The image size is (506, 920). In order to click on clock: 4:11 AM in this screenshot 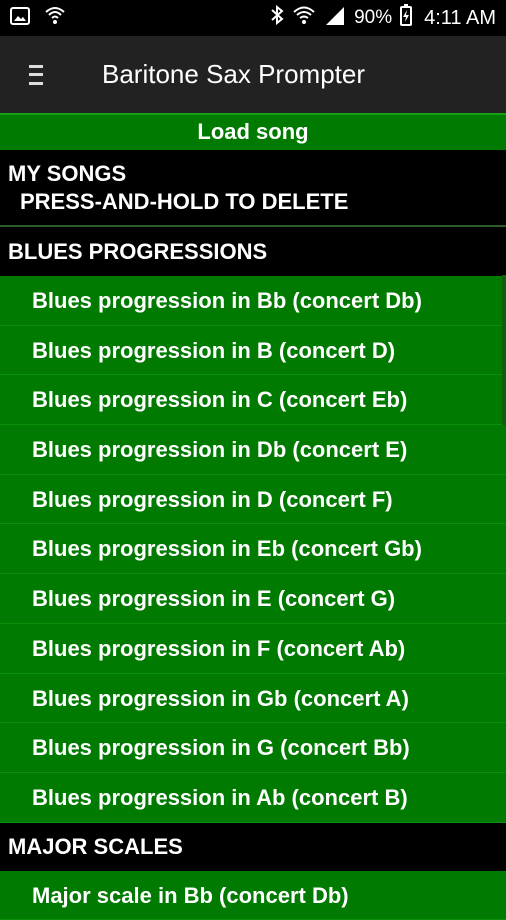, I will do `click(460, 17)`.